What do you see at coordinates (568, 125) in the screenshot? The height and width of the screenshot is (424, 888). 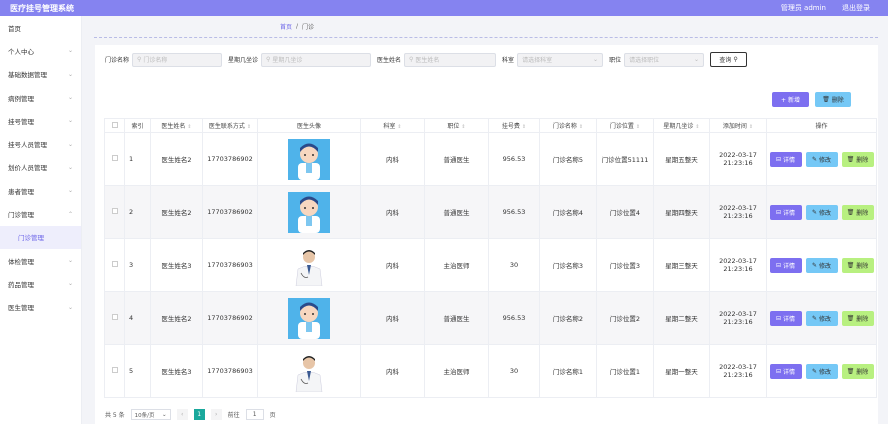 I see `column-header: 门诊名称 ⇕` at bounding box center [568, 125].